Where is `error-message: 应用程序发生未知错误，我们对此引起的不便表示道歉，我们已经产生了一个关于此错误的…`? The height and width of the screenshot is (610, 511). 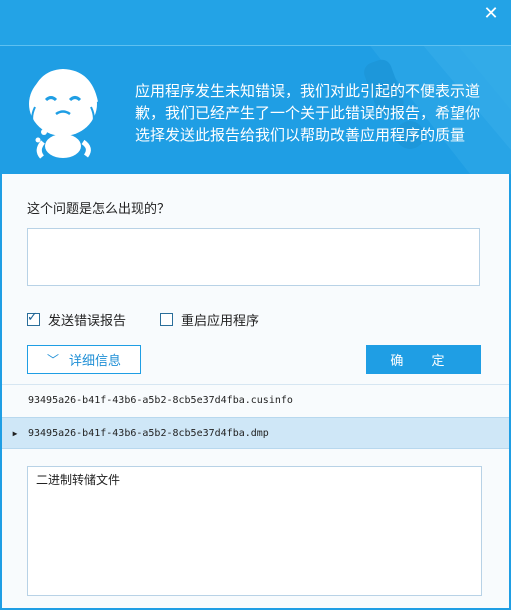 error-message: 应用程序发生未知错误，我们对此引起的不便表示道歉，我们已经产生了一个关于此错误的… is located at coordinates (308, 113).